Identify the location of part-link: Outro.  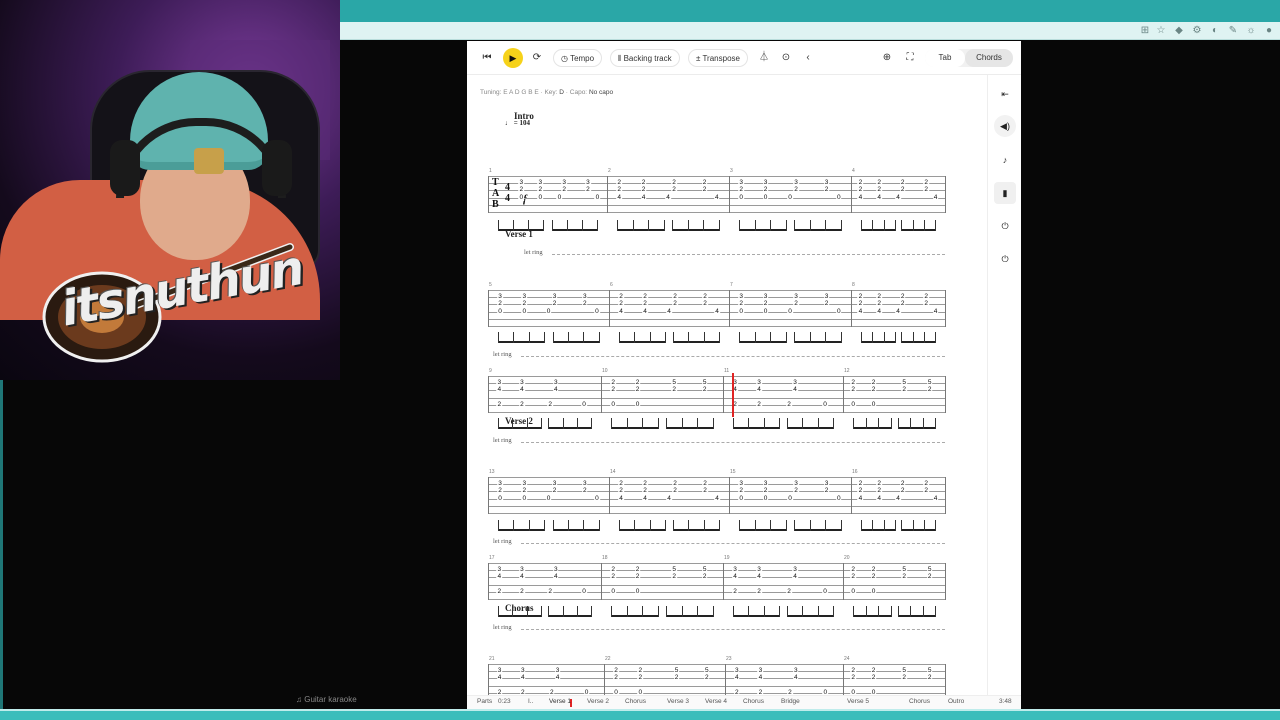
(956, 701).